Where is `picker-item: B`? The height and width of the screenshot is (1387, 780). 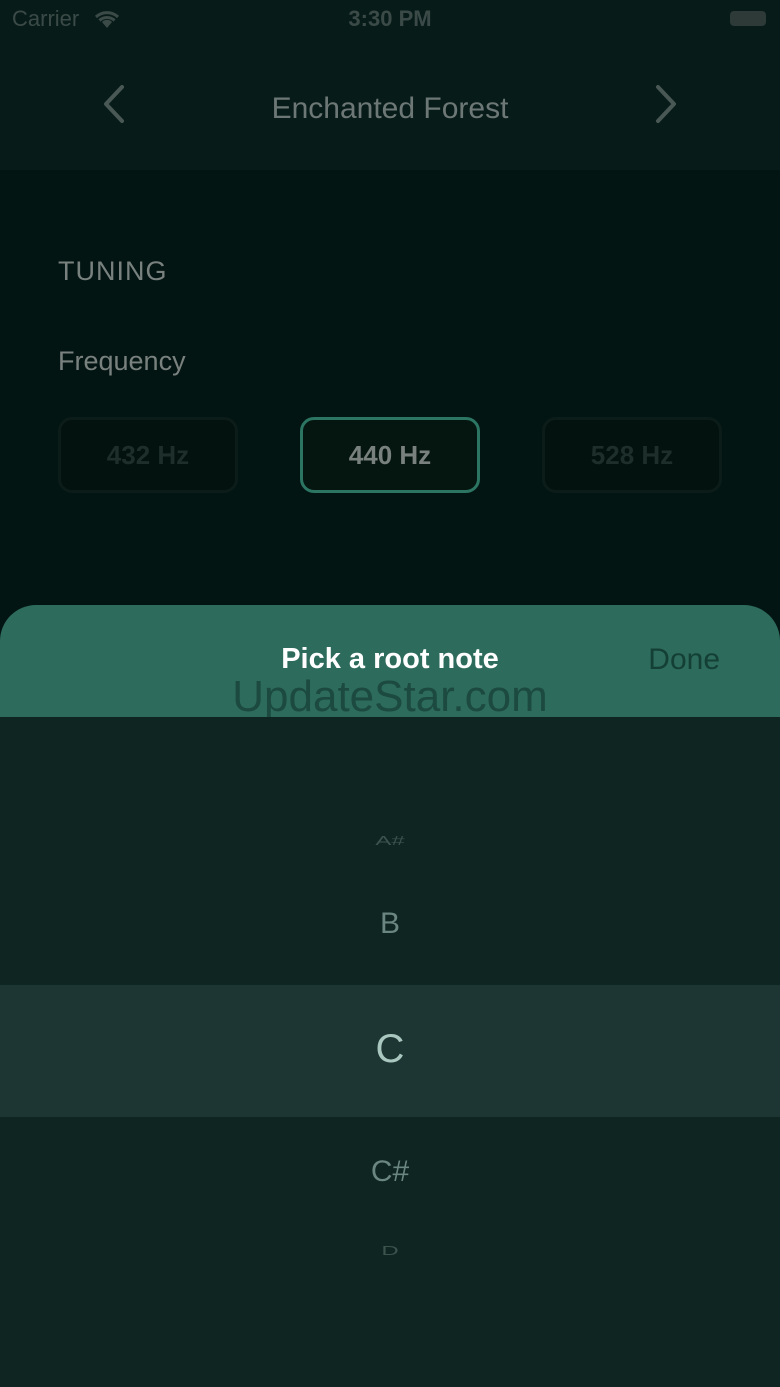
picker-item: B is located at coordinates (390, 924).